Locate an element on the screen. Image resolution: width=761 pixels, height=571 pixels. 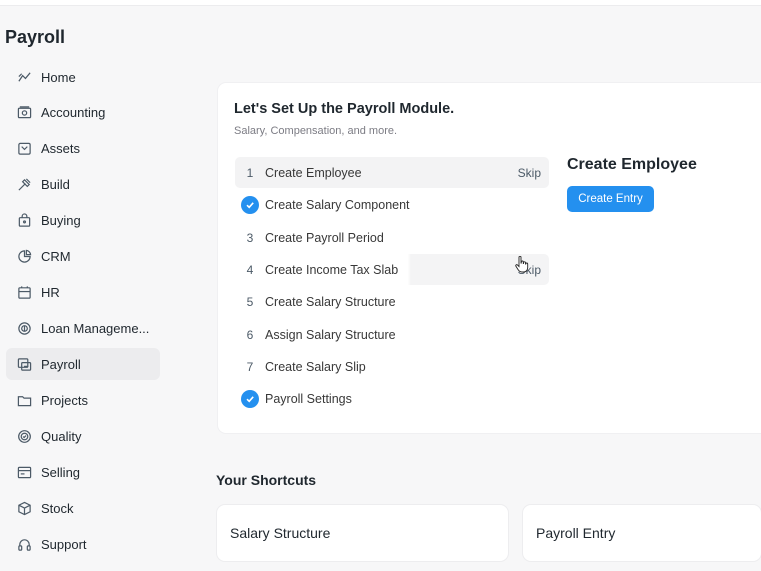
sidebar-item-label: HR is located at coordinates (50, 292).